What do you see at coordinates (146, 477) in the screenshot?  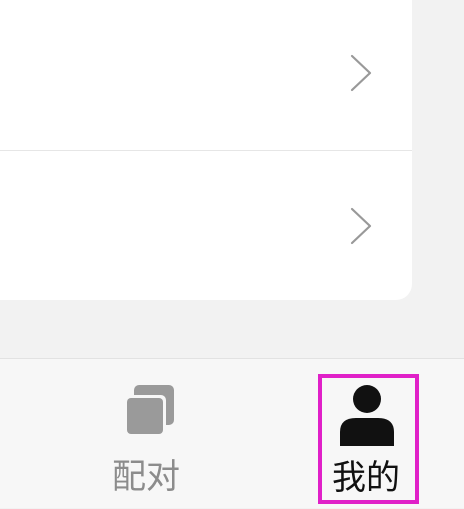 I see `tab-pair-label: 配对` at bounding box center [146, 477].